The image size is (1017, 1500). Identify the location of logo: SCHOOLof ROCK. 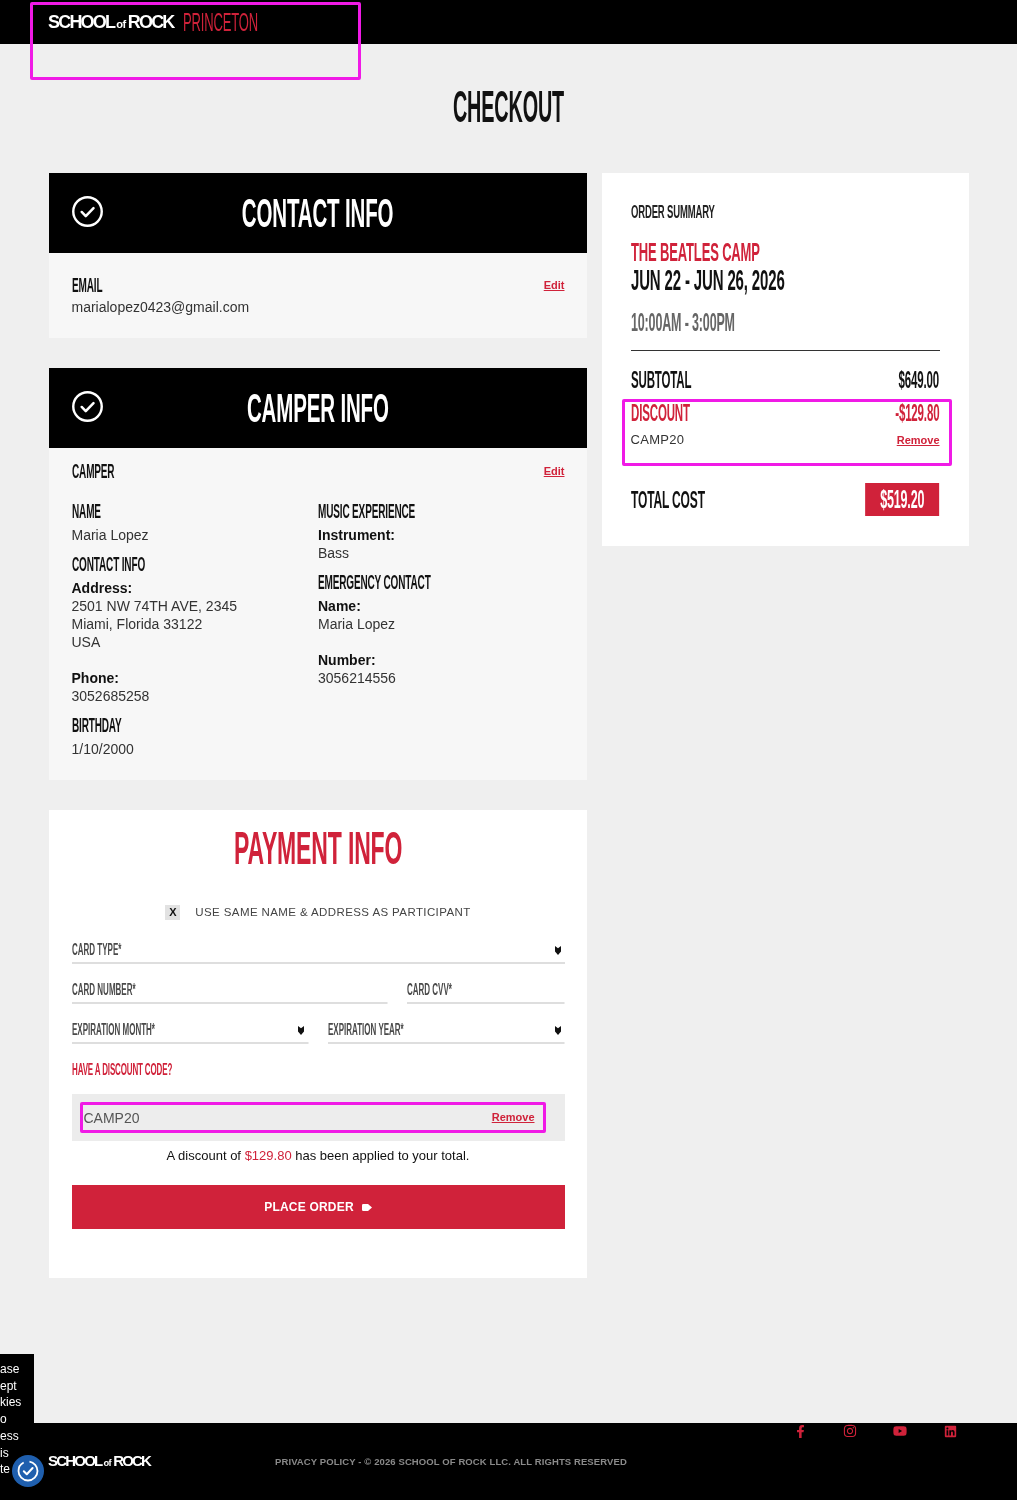
(99, 1461).